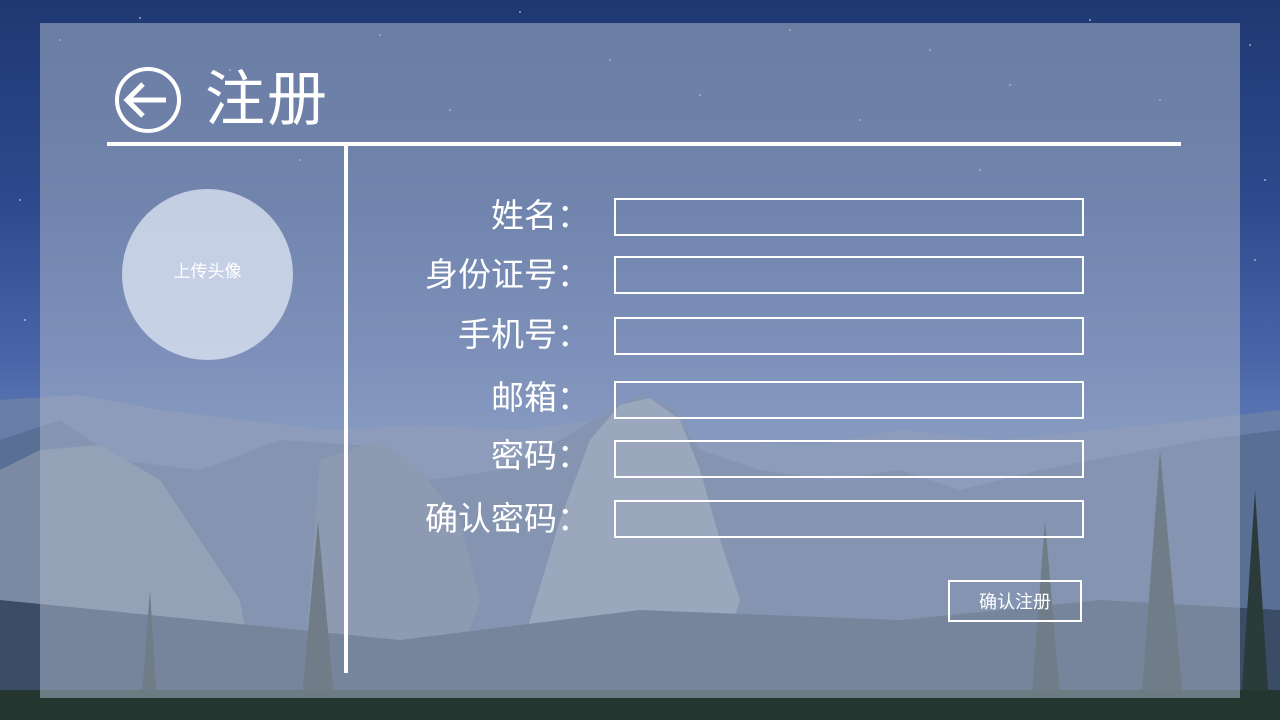 The image size is (1280, 720). I want to click on name-label: 姓名：, so click(540, 215).